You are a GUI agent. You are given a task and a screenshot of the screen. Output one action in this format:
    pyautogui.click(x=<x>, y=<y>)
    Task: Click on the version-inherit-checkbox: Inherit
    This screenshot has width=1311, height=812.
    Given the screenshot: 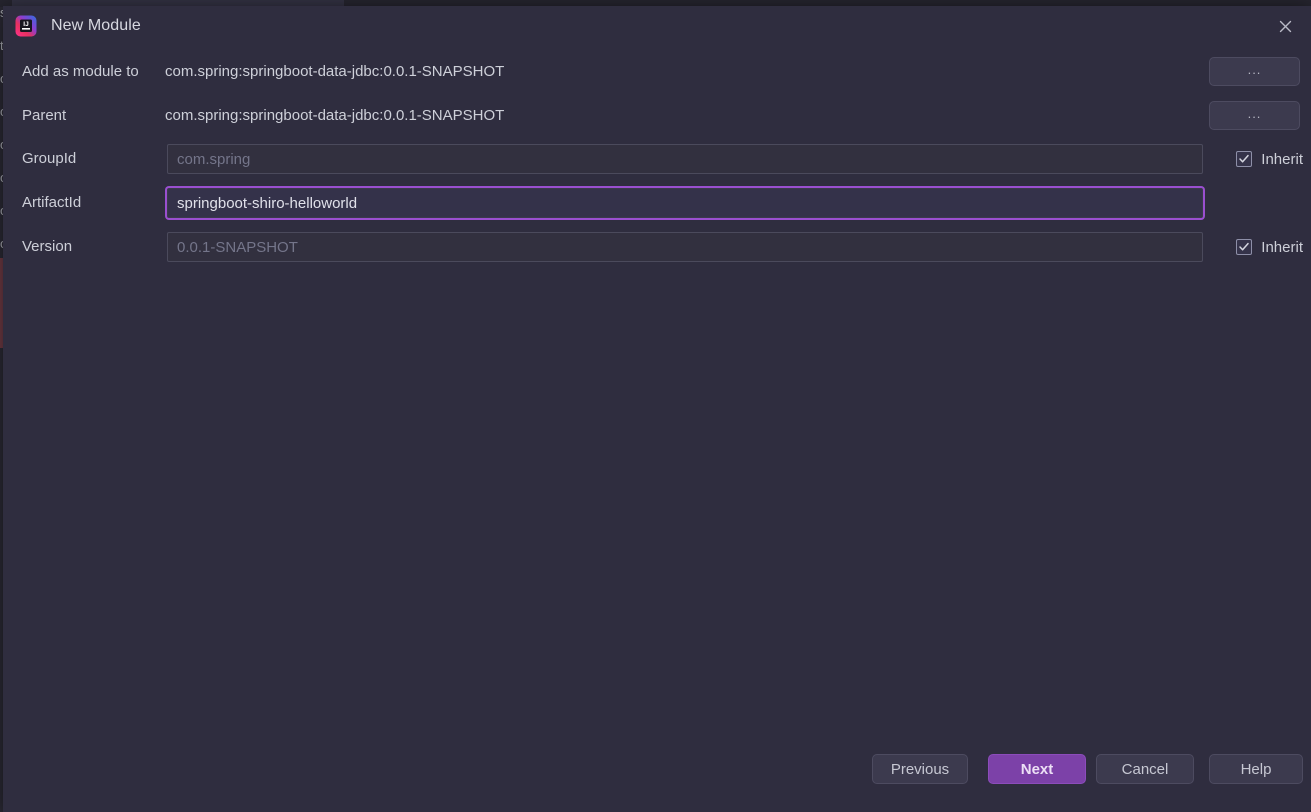 What is the action you would take?
    pyautogui.click(x=1269, y=247)
    